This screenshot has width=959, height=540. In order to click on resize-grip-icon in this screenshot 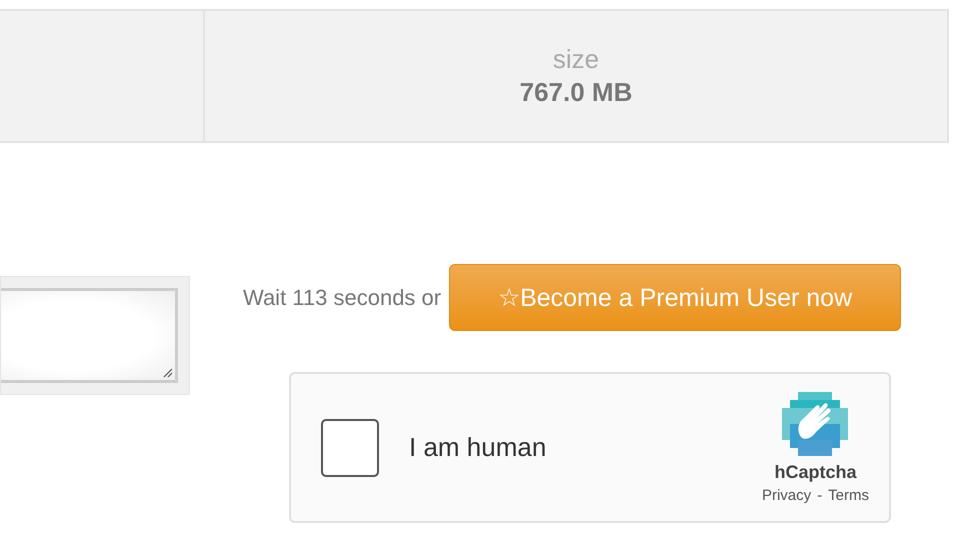, I will do `click(167, 372)`.